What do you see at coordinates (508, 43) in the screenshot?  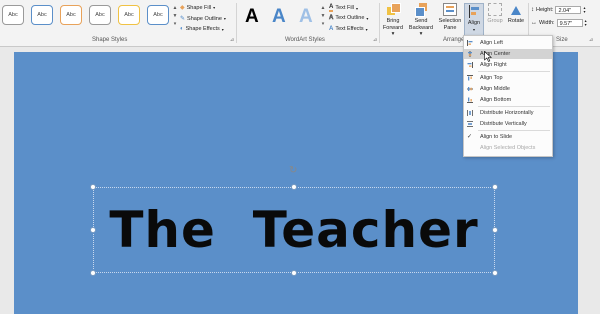 I see `menu-item-align-left: Align Left` at bounding box center [508, 43].